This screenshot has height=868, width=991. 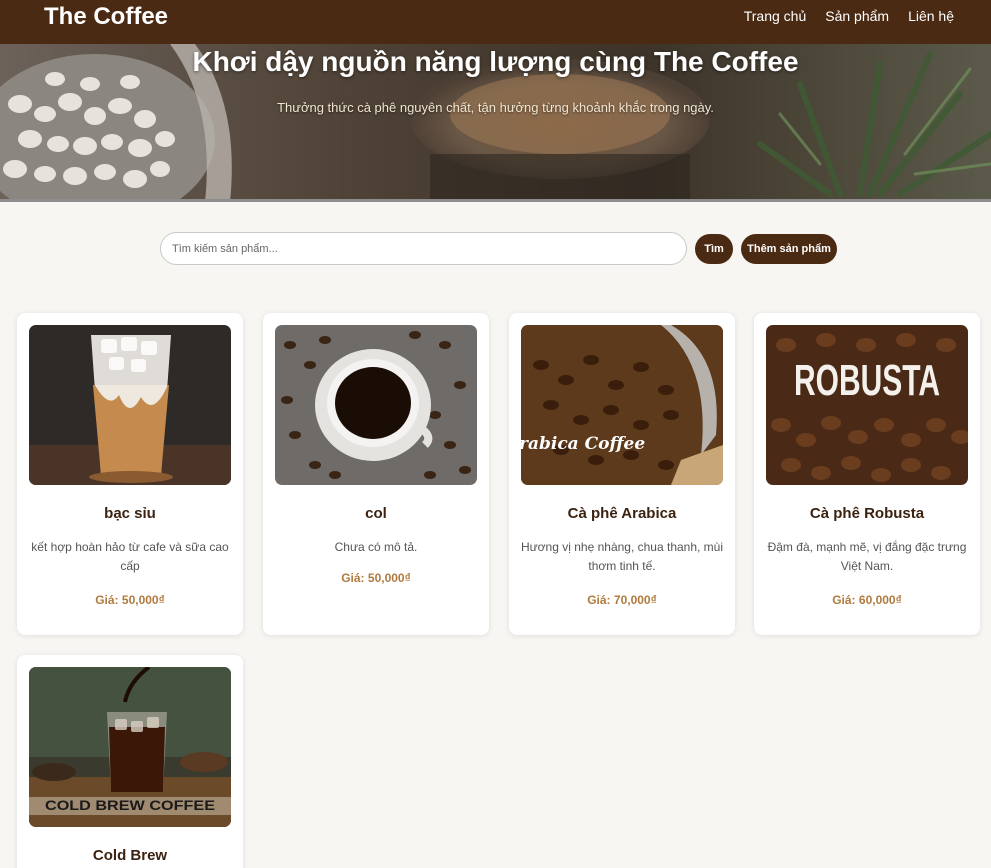 What do you see at coordinates (130, 513) in the screenshot?
I see `product-name: bạc sỉu` at bounding box center [130, 513].